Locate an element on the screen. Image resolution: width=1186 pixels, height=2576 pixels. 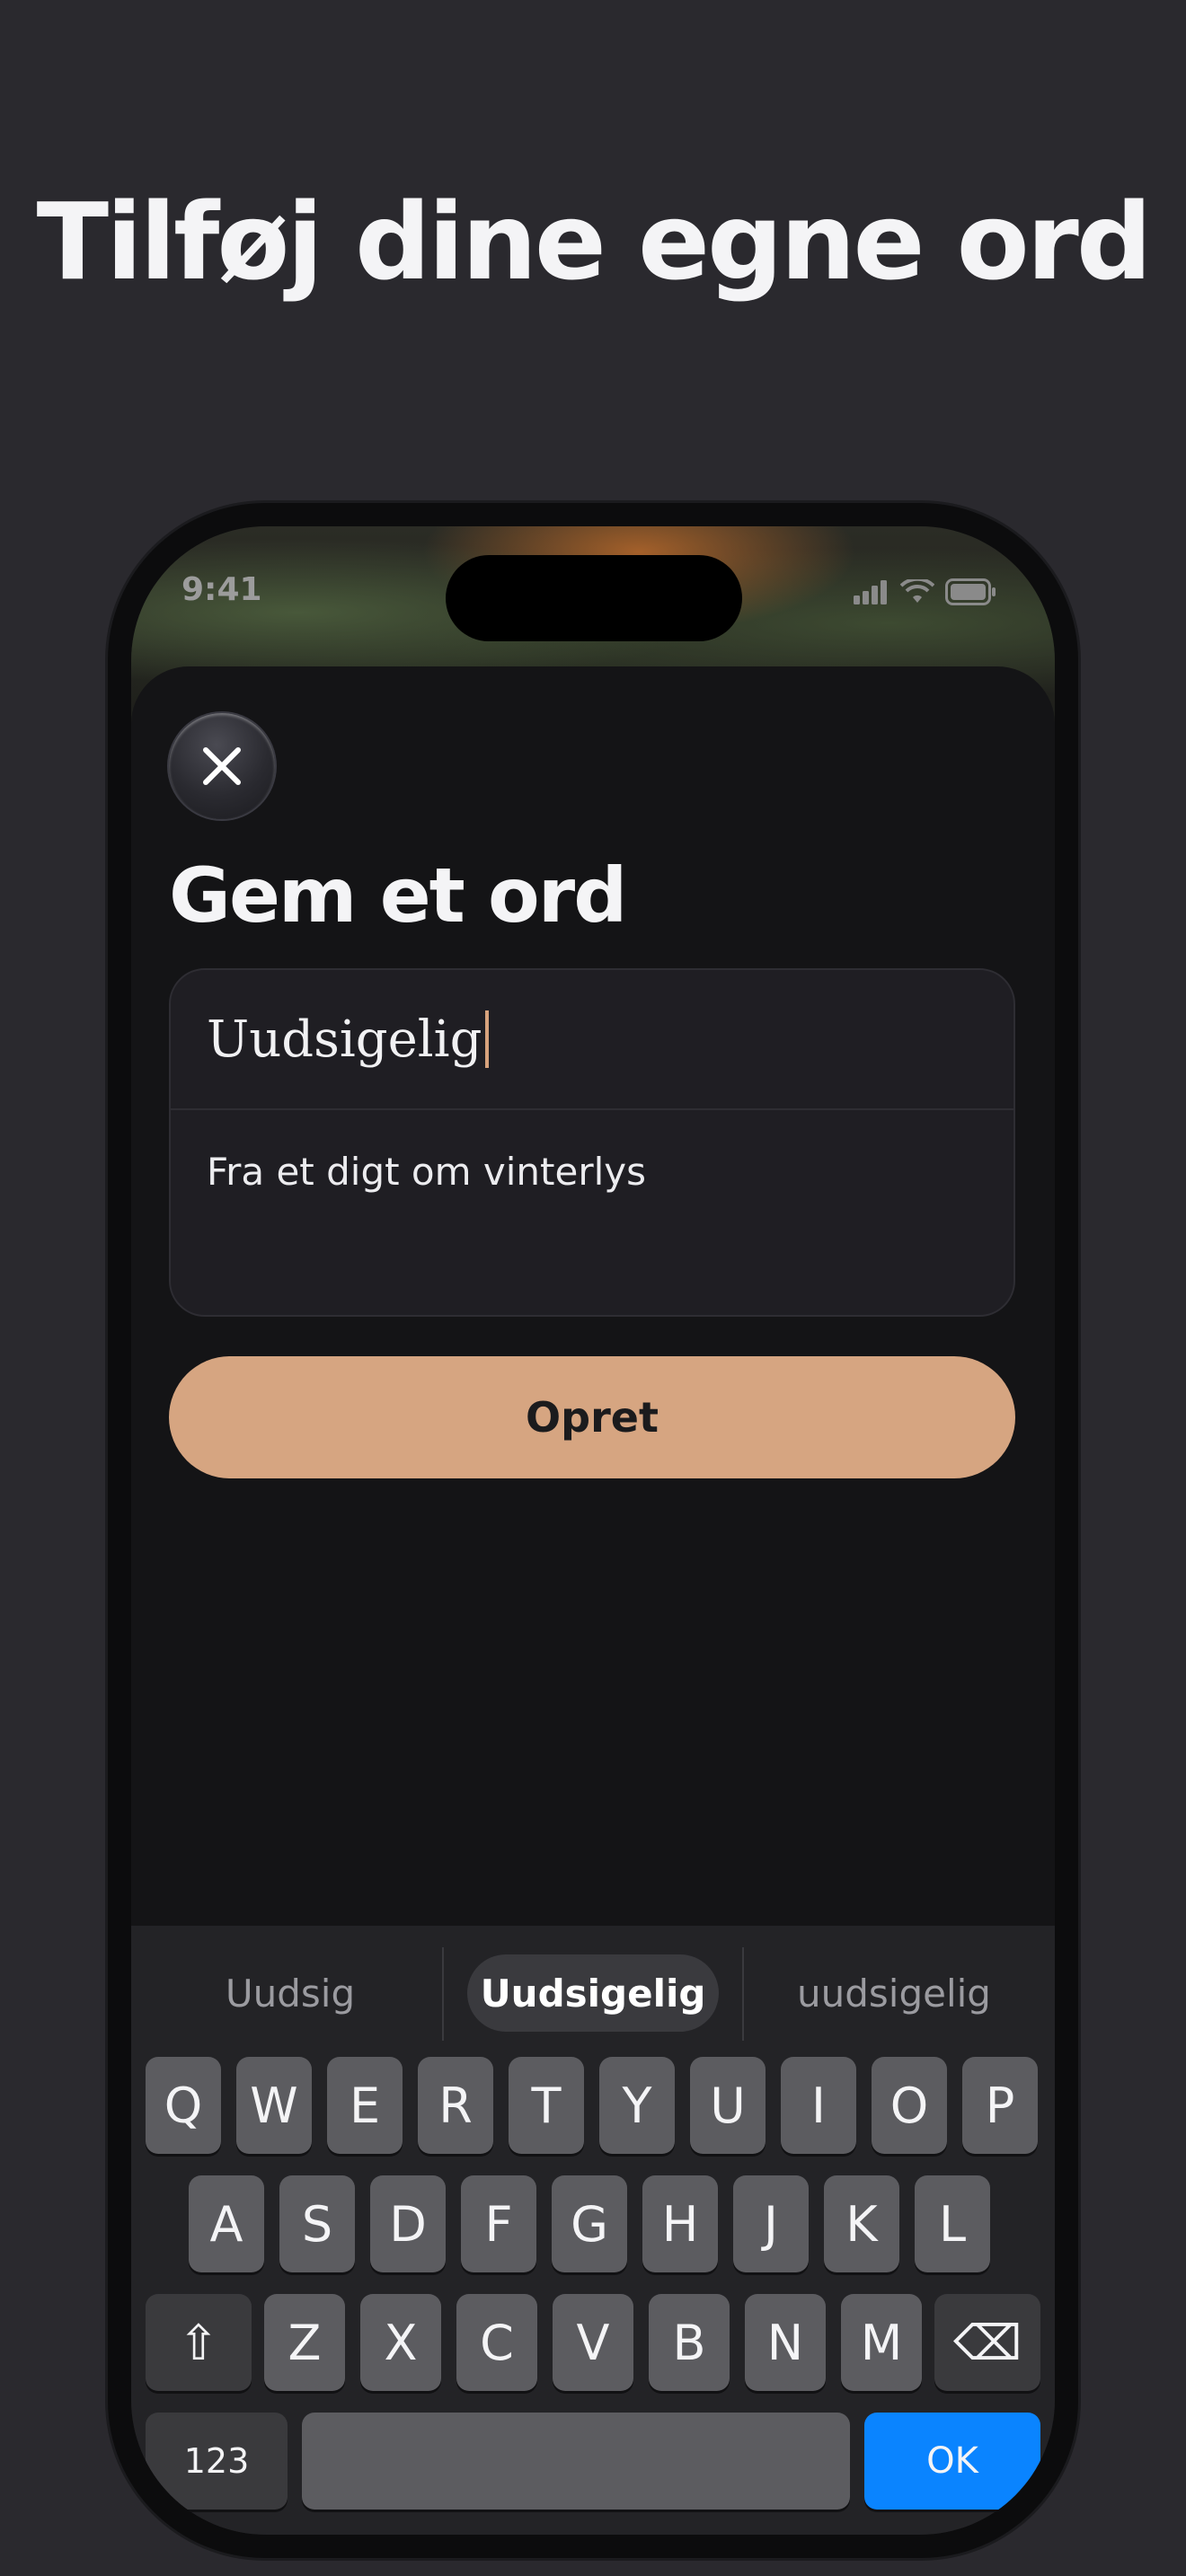
cellular-signal-icon is located at coordinates (870, 592).